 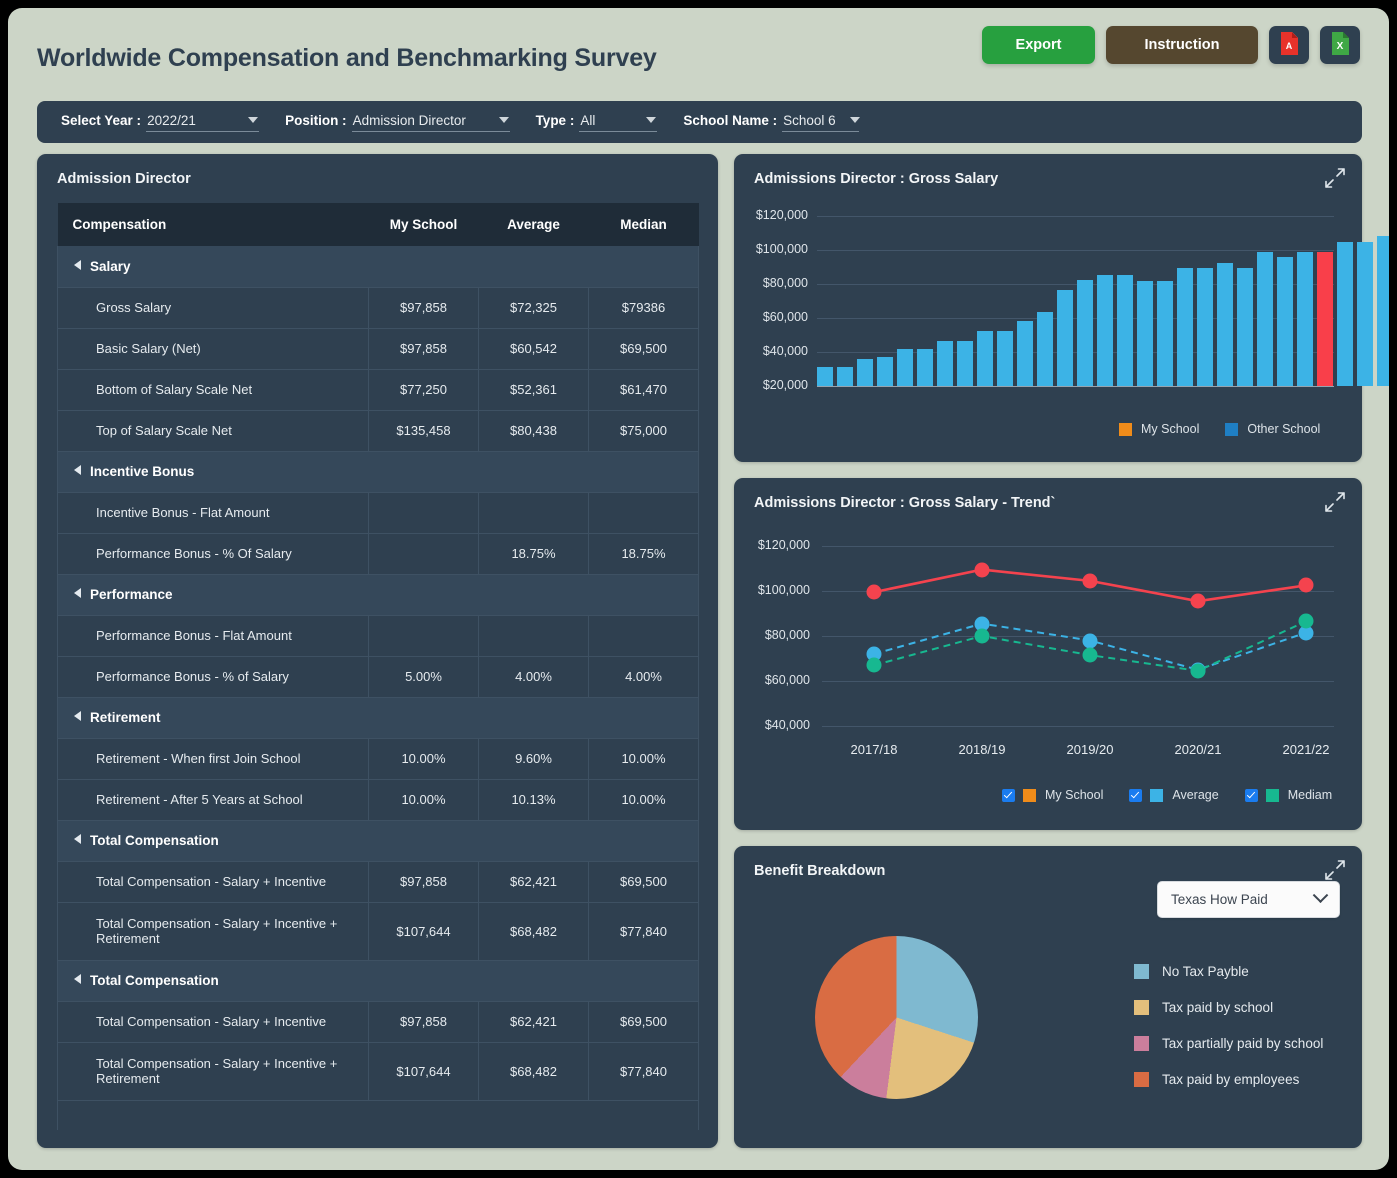 What do you see at coordinates (533, 431) in the screenshot?
I see `cell-average: $80,438` at bounding box center [533, 431].